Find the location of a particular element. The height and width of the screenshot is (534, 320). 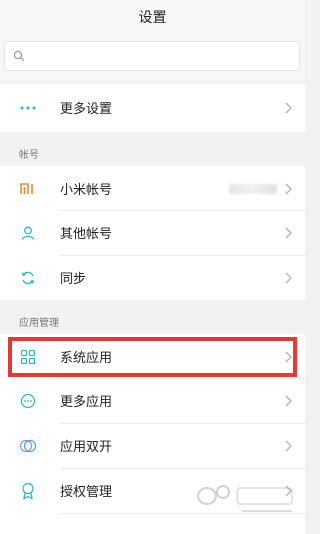

account-id-blurred is located at coordinates (253, 188).